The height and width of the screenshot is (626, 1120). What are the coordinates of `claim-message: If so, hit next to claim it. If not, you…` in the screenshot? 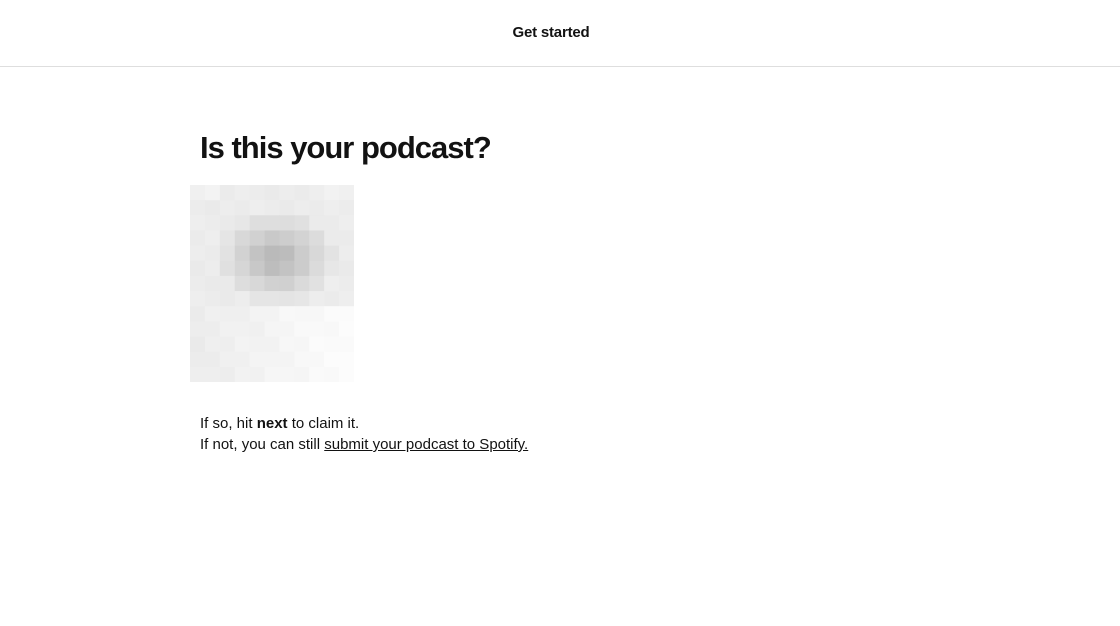 It's located at (364, 434).